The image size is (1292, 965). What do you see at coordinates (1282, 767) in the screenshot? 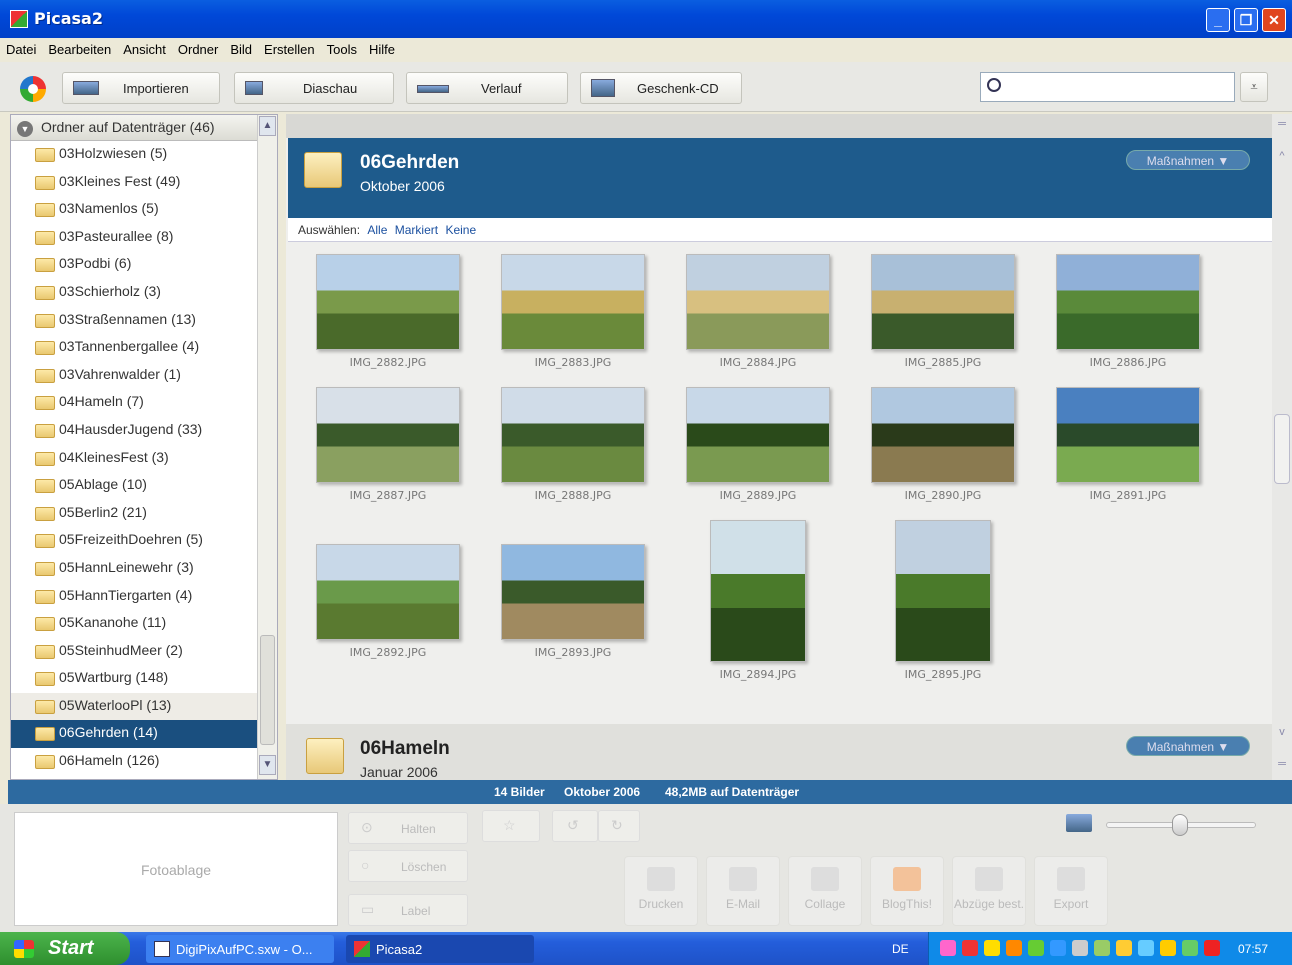
I see `scroll-bottom-icon: ═` at bounding box center [1282, 767].